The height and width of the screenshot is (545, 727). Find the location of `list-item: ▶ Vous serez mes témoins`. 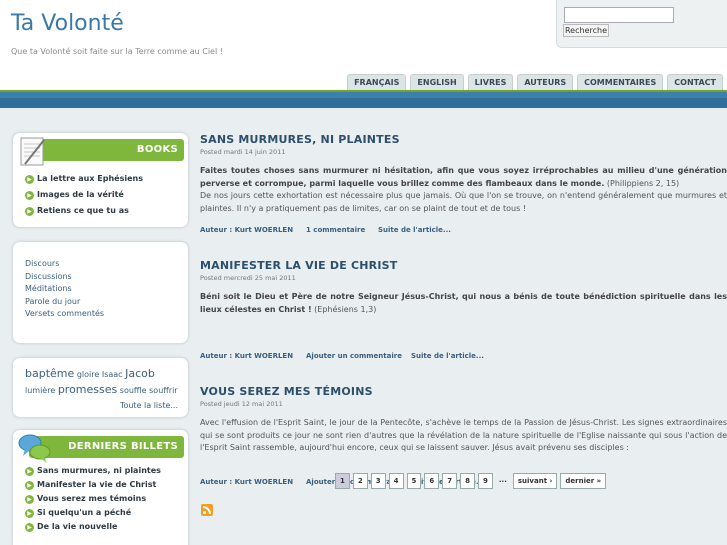

list-item: ▶ Vous serez mes témoins is located at coordinates (102, 499).